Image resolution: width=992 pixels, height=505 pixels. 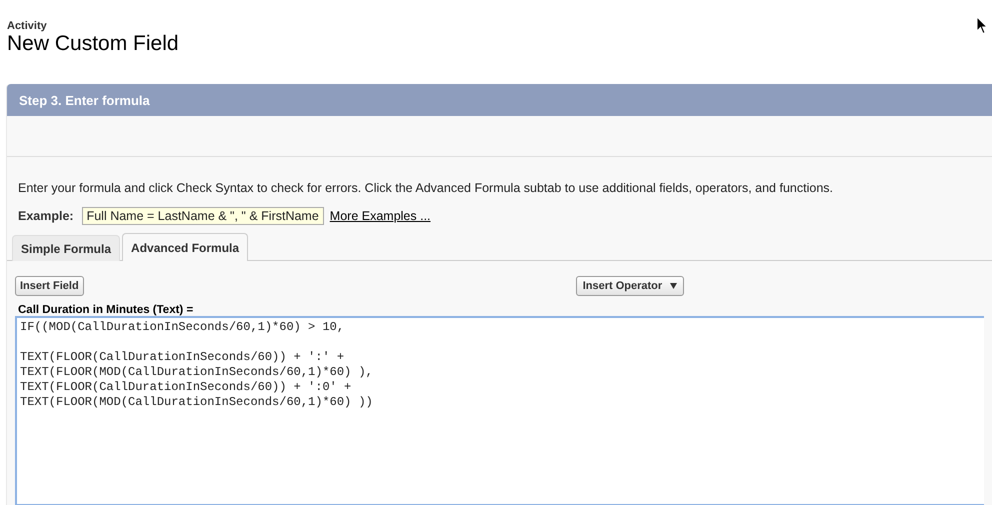 What do you see at coordinates (426, 188) in the screenshot?
I see `instructions-text: Enter your formula and click Check Syntax to check for errors. Click the Advanced Formula subtab to use additional fields, operators, and functions.` at bounding box center [426, 188].